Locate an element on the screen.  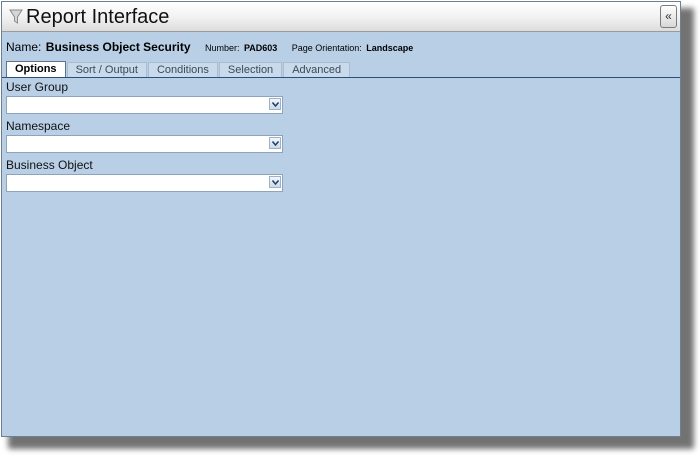
double-chevron-left-icon: « is located at coordinates (668, 16).